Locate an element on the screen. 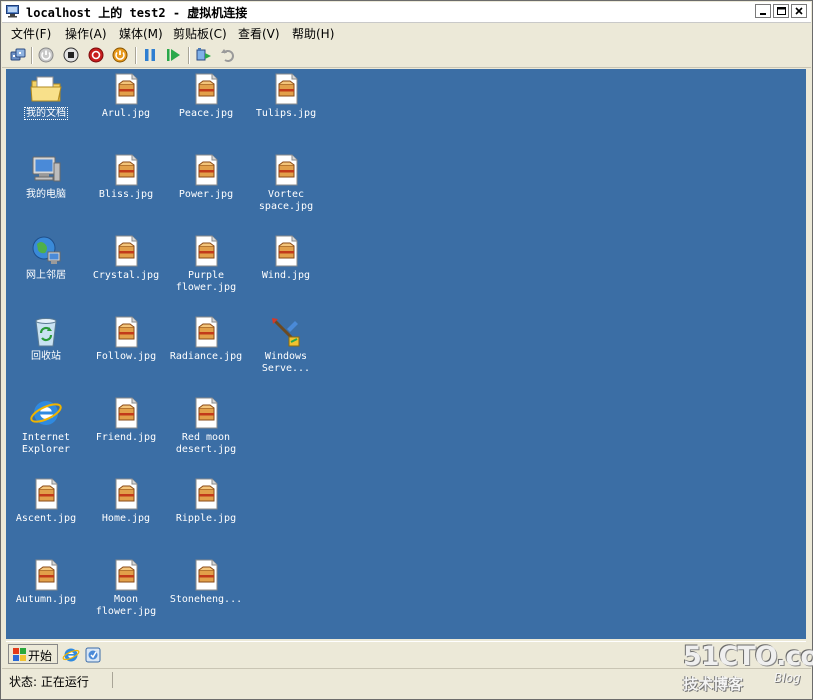 This screenshot has height=700, width=813. icon-label: Red moon desert.jpg is located at coordinates (206, 443).